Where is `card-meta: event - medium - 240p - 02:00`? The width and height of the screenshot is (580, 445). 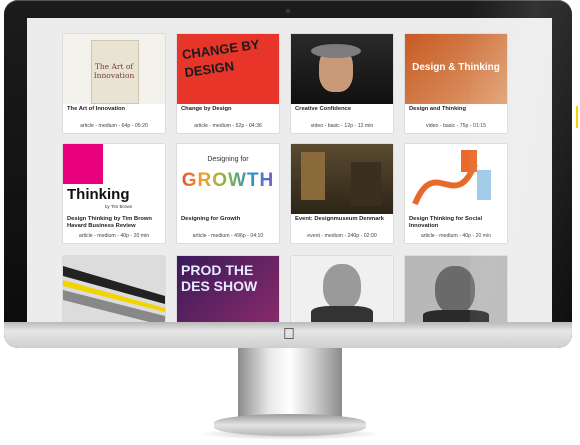
card-meta: event - medium - 240p - 02:00 is located at coordinates (342, 236).